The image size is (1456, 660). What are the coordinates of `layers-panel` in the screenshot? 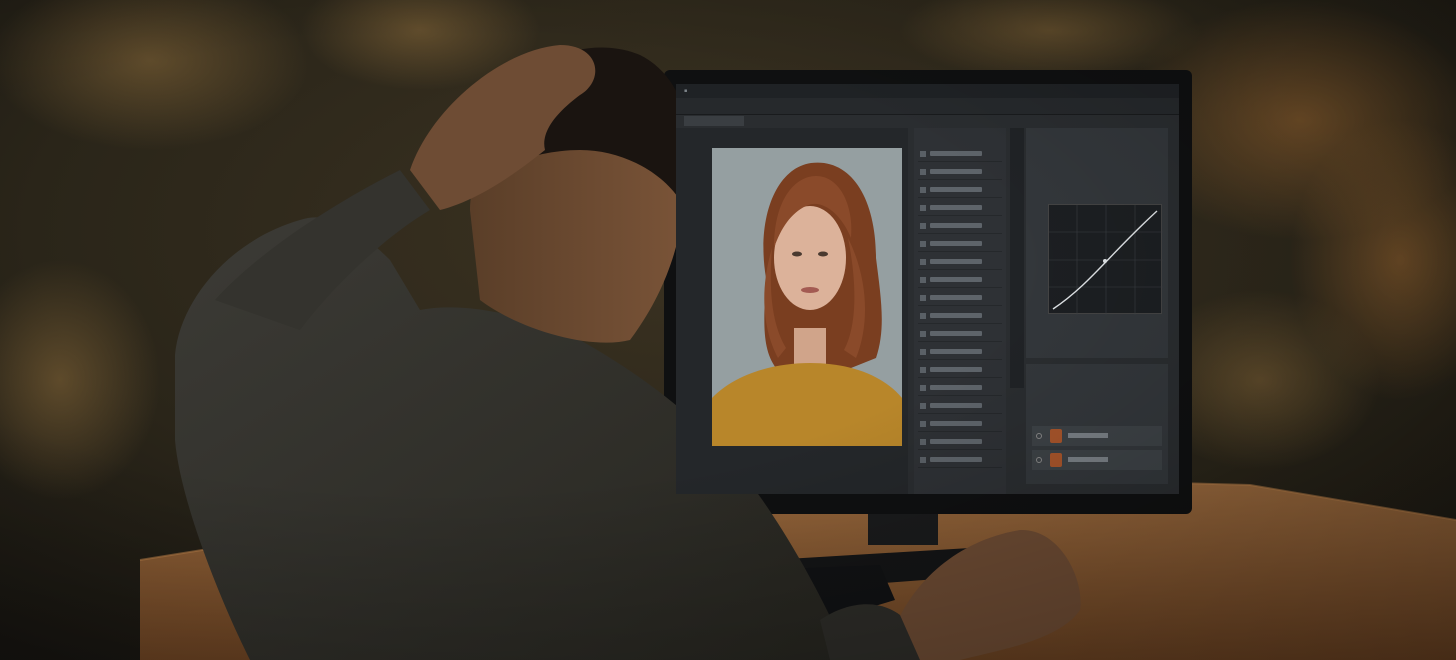 It's located at (1097, 424).